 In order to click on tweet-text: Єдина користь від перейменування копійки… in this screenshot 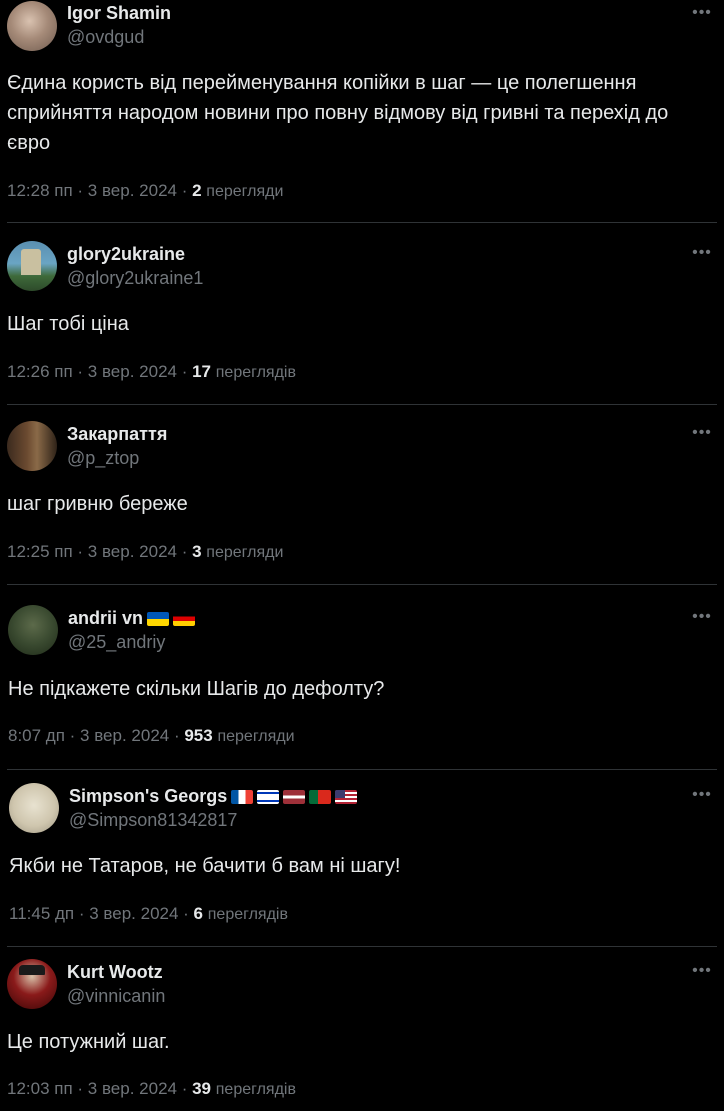, I will do `click(338, 113)`.